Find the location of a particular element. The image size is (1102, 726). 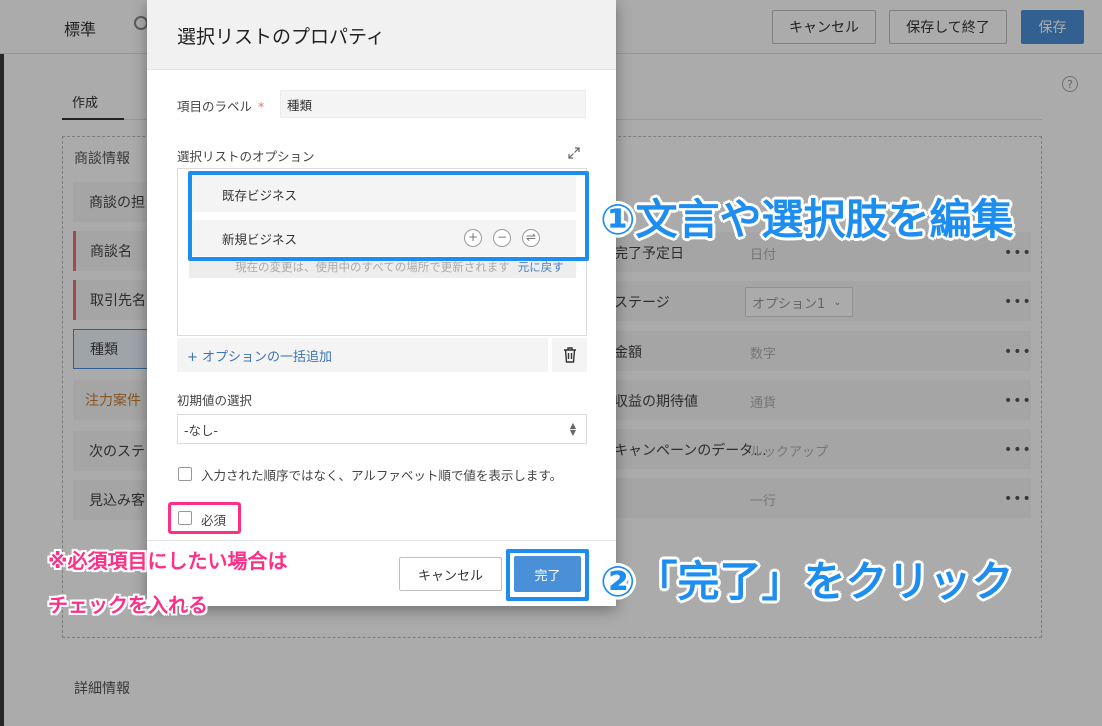

revert-link: 元に戻す is located at coordinates (541, 267).